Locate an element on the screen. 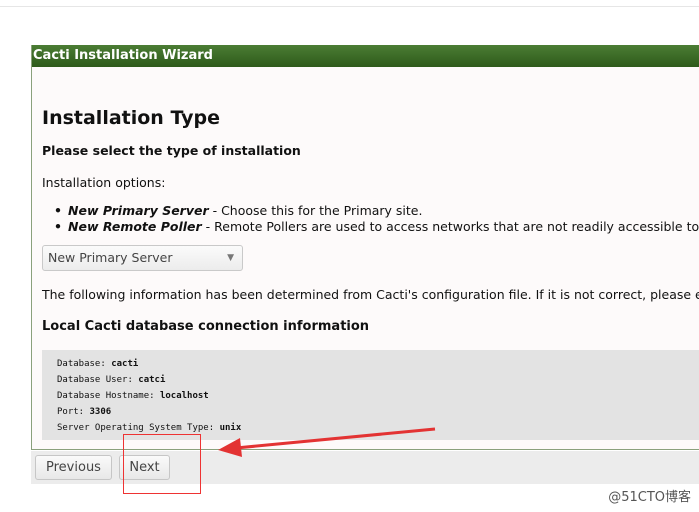 The image size is (699, 512). annotation-arrow-icon is located at coordinates (327, 442).